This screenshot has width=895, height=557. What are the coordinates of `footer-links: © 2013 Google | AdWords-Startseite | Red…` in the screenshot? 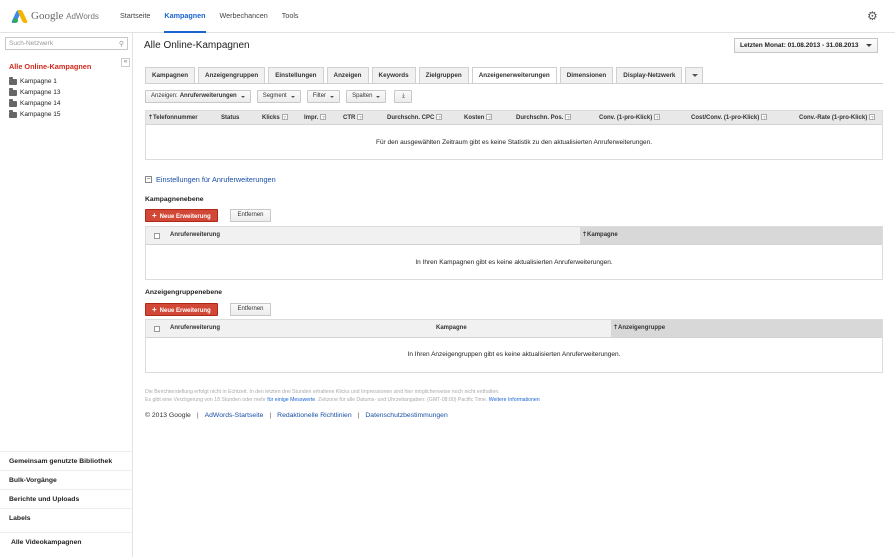 It's located at (296, 415).